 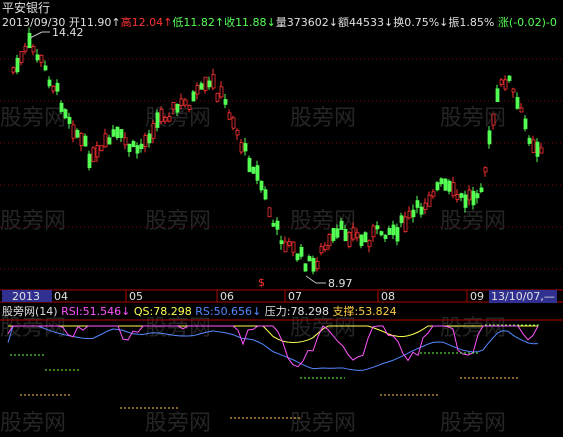 What do you see at coordinates (273, 346) in the screenshot?
I see `rsi-line` at bounding box center [273, 346].